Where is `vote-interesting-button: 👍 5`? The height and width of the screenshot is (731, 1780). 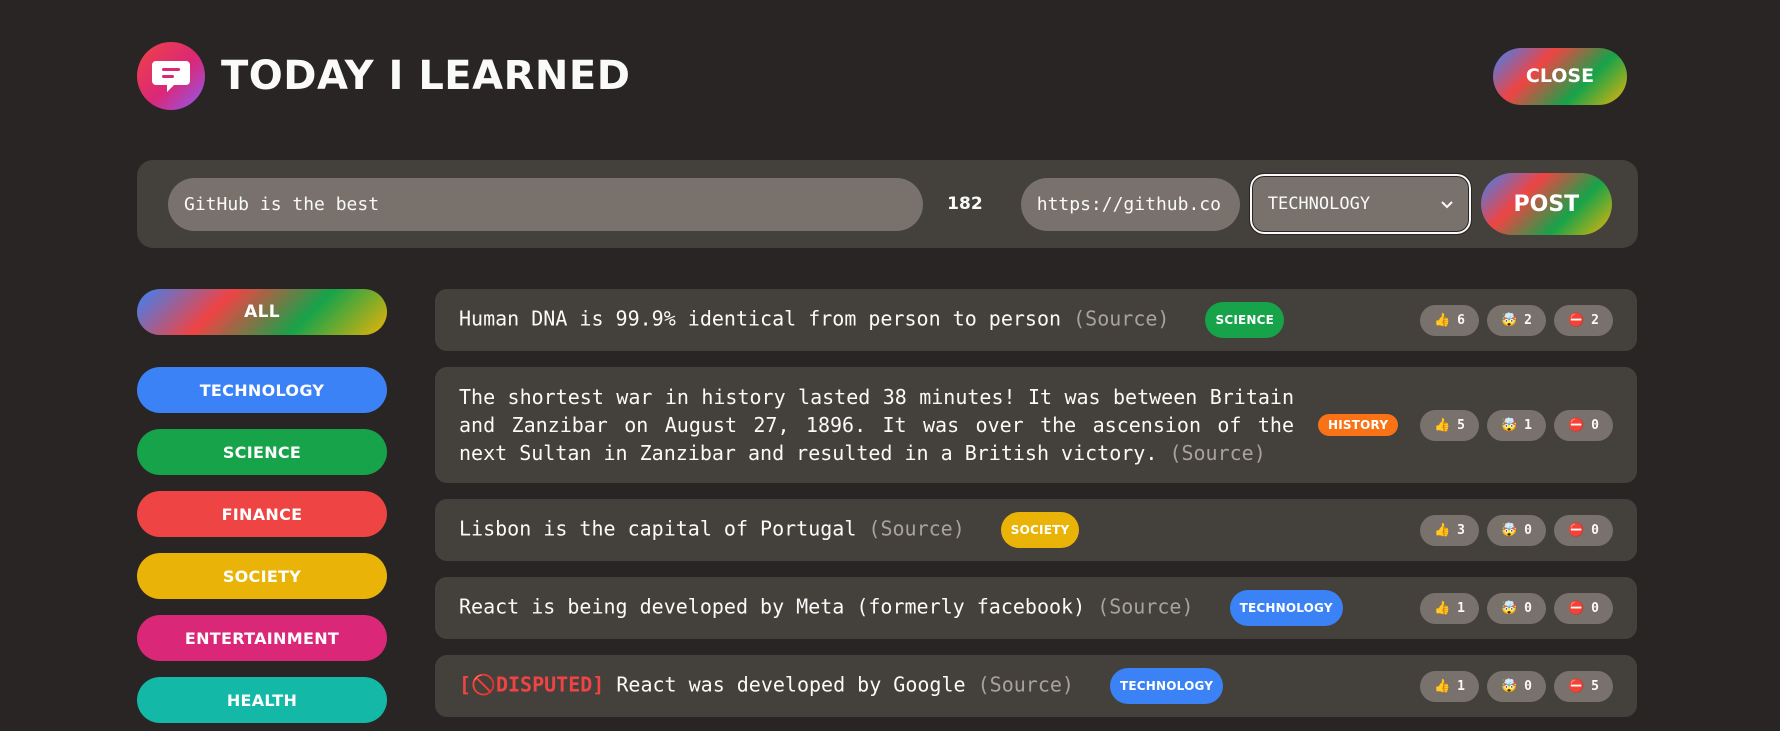
vote-interesting-button: 👍 5 is located at coordinates (1449, 425).